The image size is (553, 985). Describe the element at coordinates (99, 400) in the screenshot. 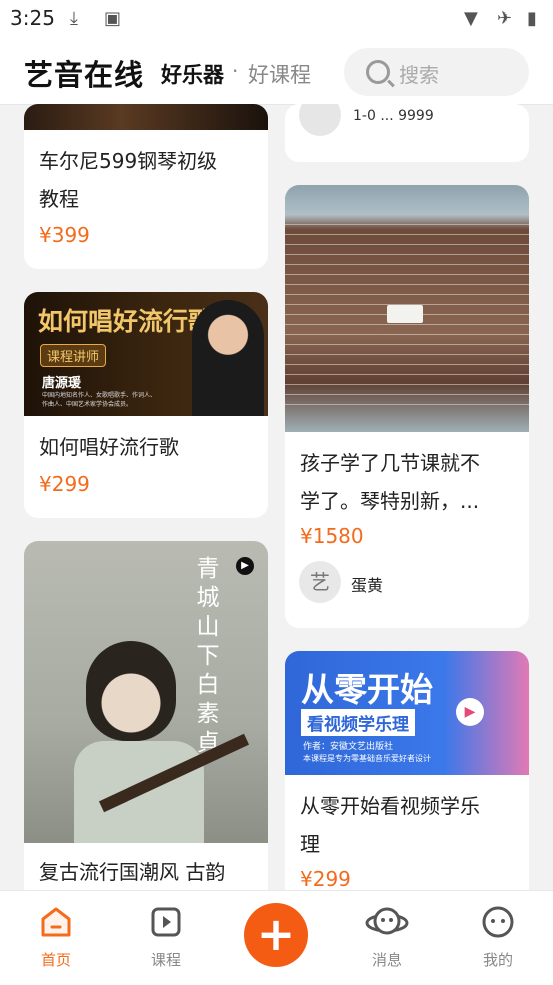

I see `banner-description: 中国内地知名作人、女歌唱歌手、作词人、 作曲人、中国艺术家学协会成员。` at that location.